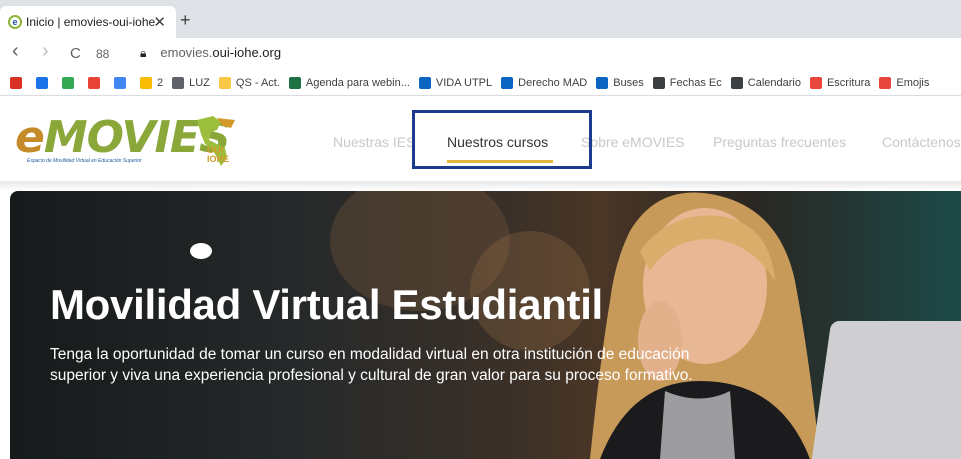  I want to click on bookmark-label: Fechas Ec, so click(695, 82).